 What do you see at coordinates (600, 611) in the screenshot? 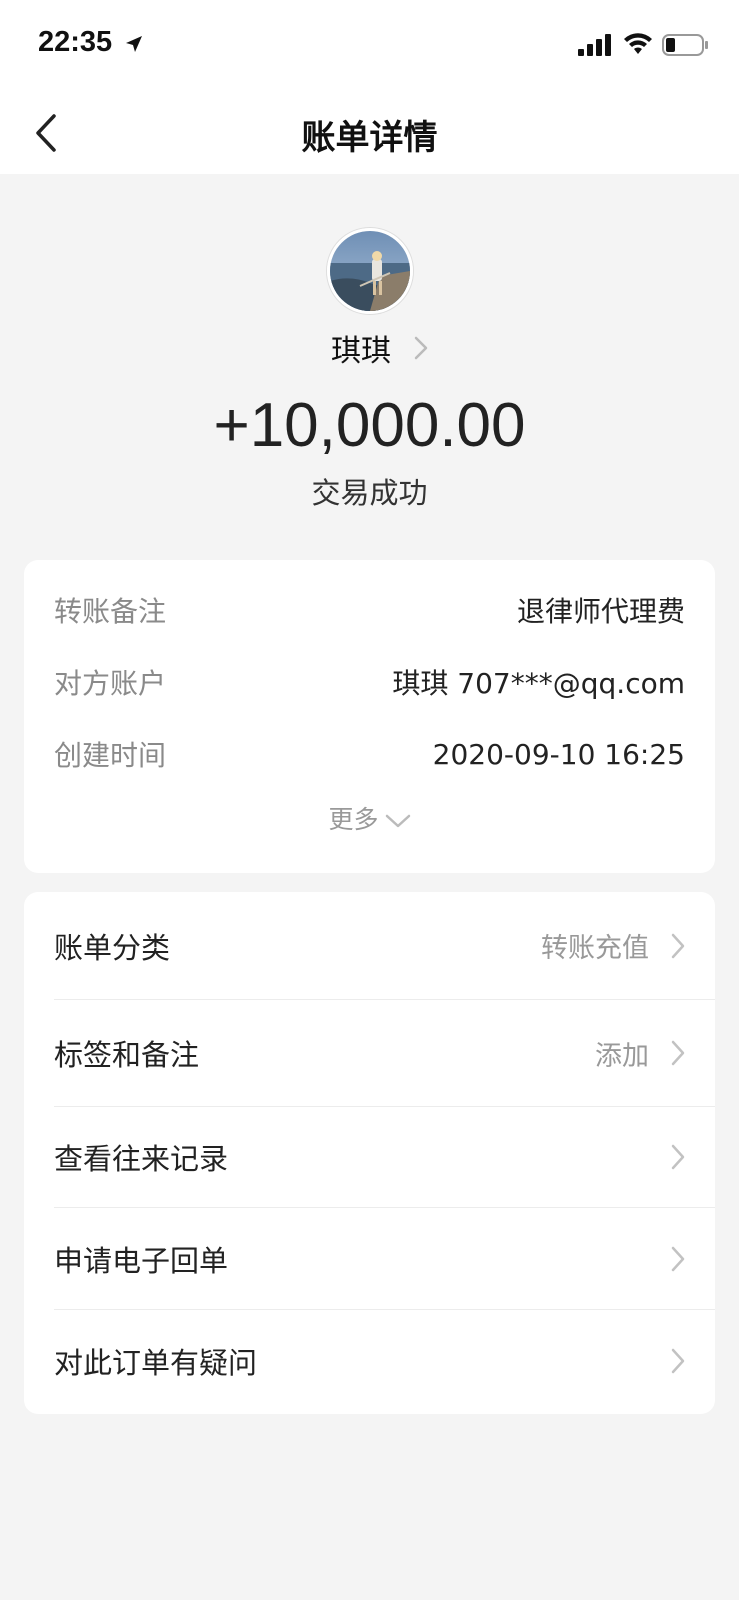
I see `detail-value: 退律师代理费` at bounding box center [600, 611].